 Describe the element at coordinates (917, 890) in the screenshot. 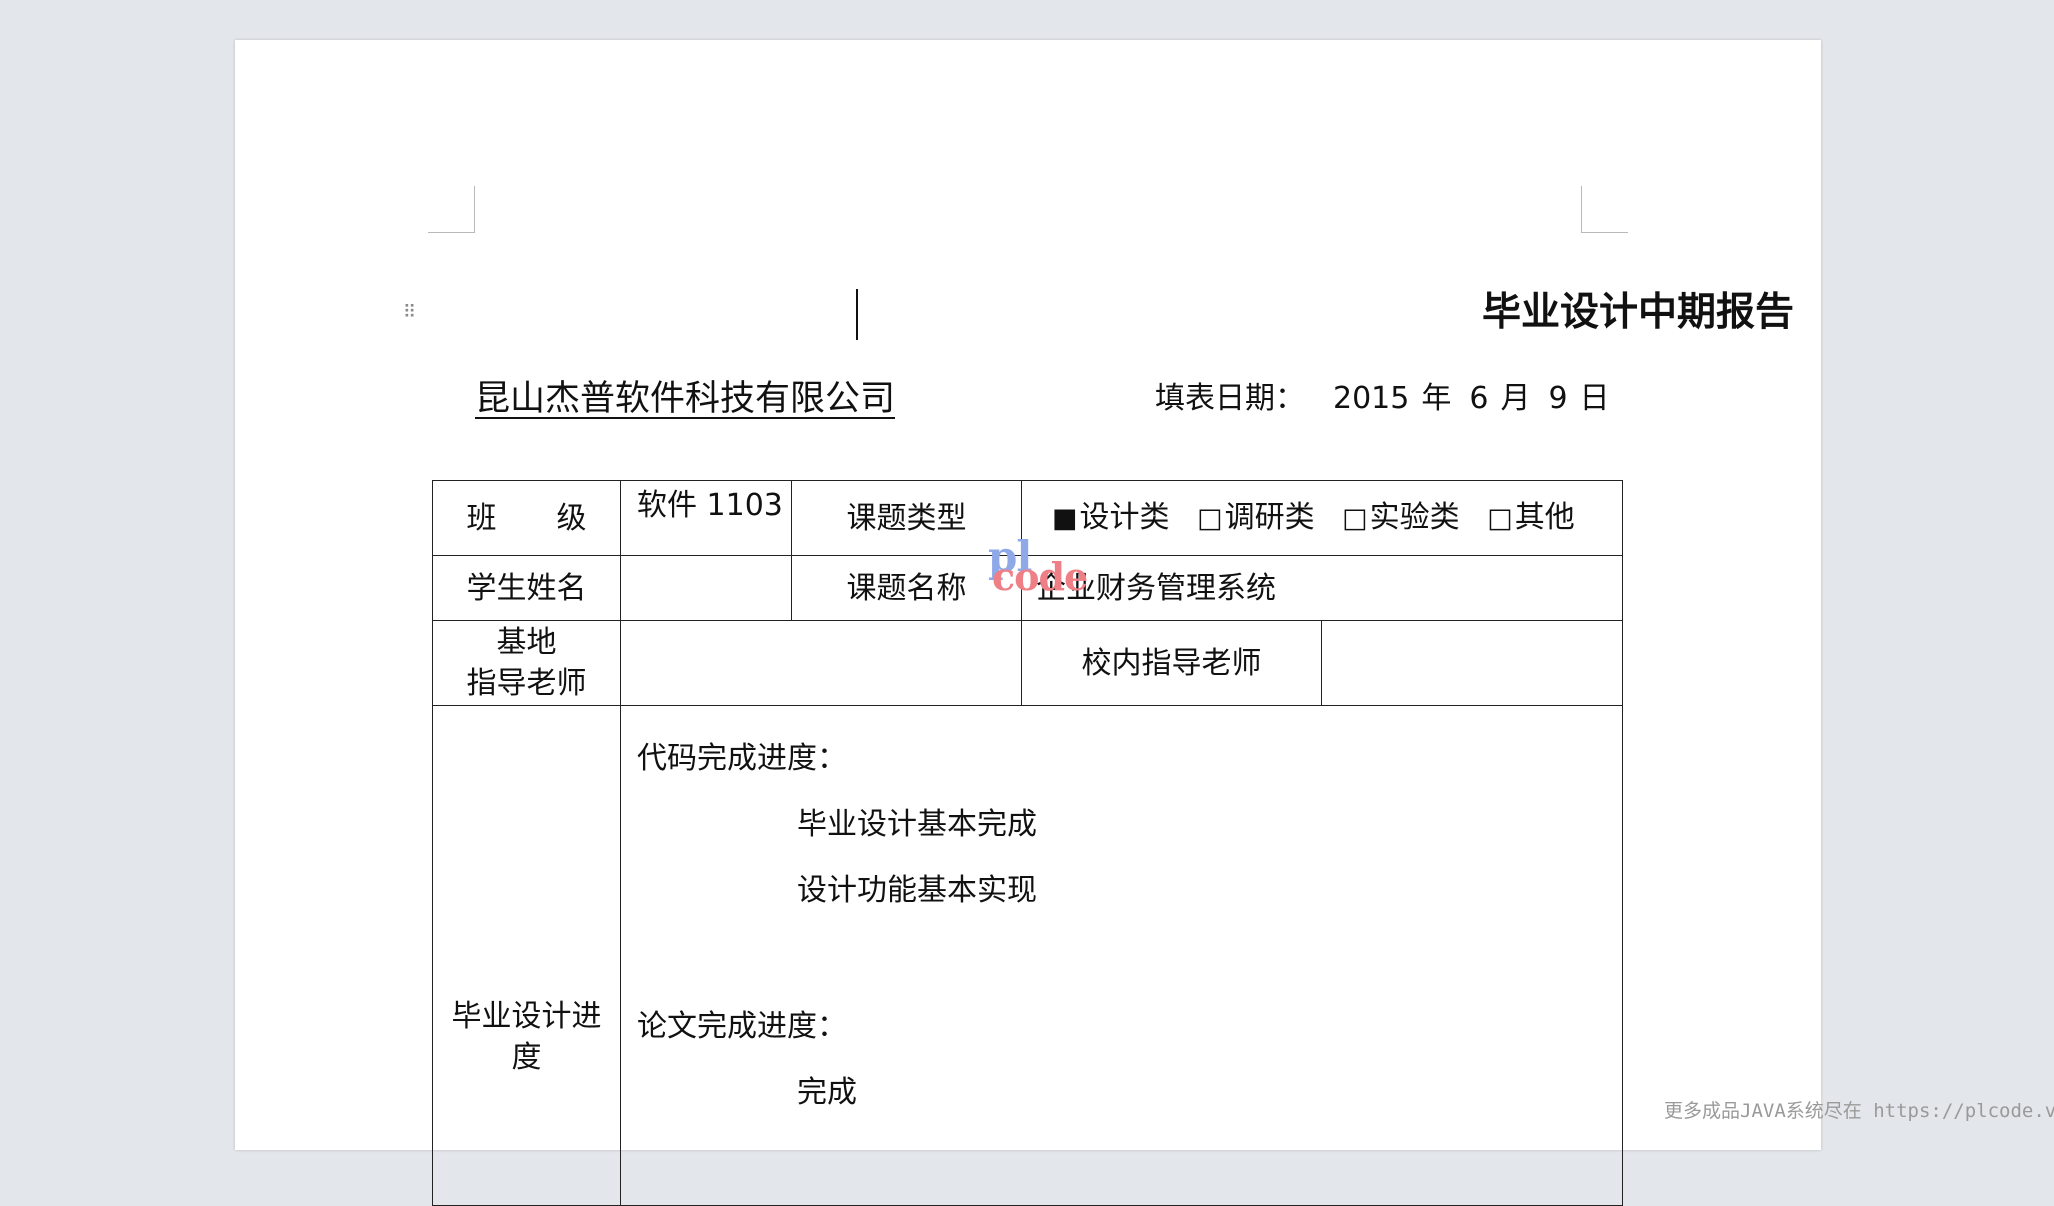

I see `code-progress-line: 设计功能基本实现` at that location.